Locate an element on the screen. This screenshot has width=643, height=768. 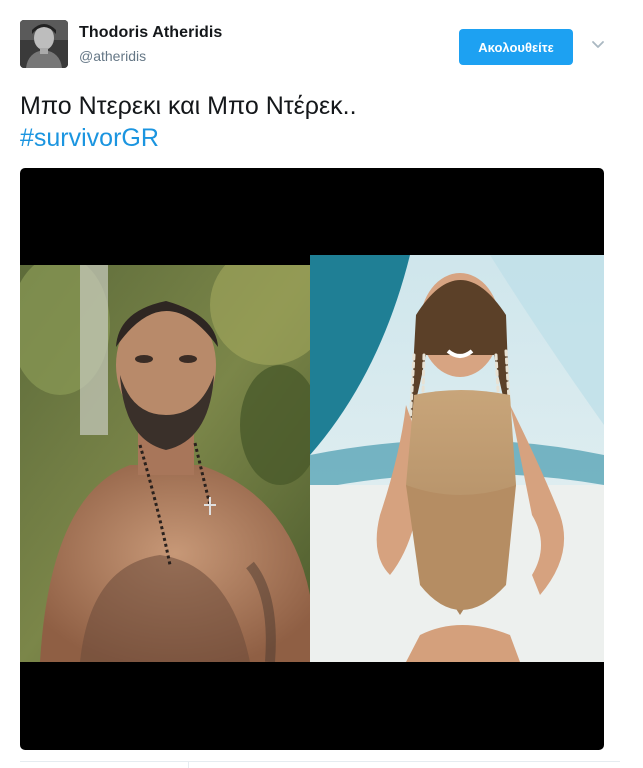
author-name: Thodoris Atheridis is located at coordinates (150, 33).